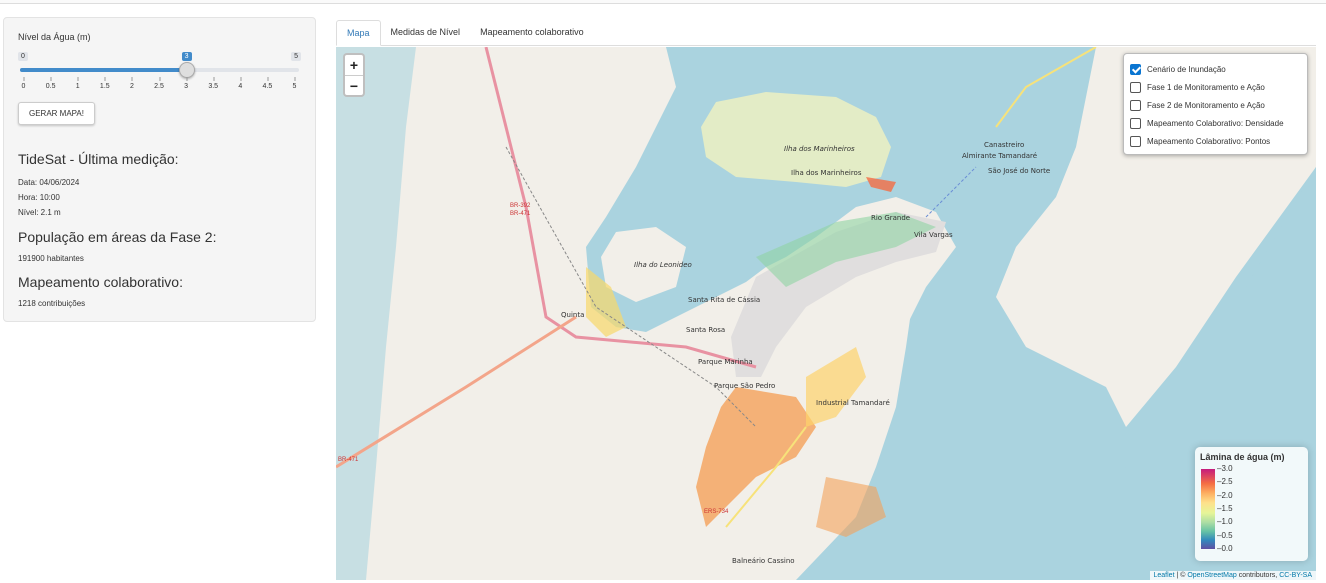 This screenshot has height=583, width=1326. I want to click on attrib-sep: | ©, so click(1181, 575).